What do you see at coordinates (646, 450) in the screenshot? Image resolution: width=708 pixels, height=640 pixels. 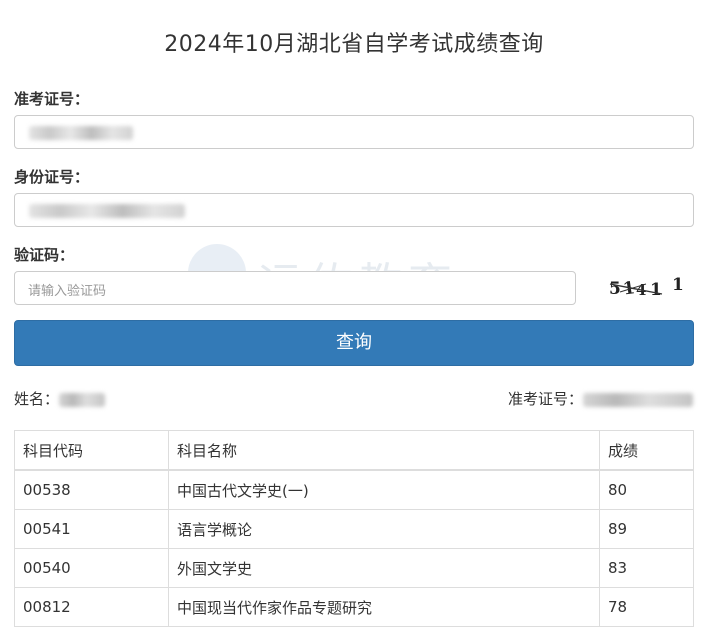 I see `header-score: 成绩` at bounding box center [646, 450].